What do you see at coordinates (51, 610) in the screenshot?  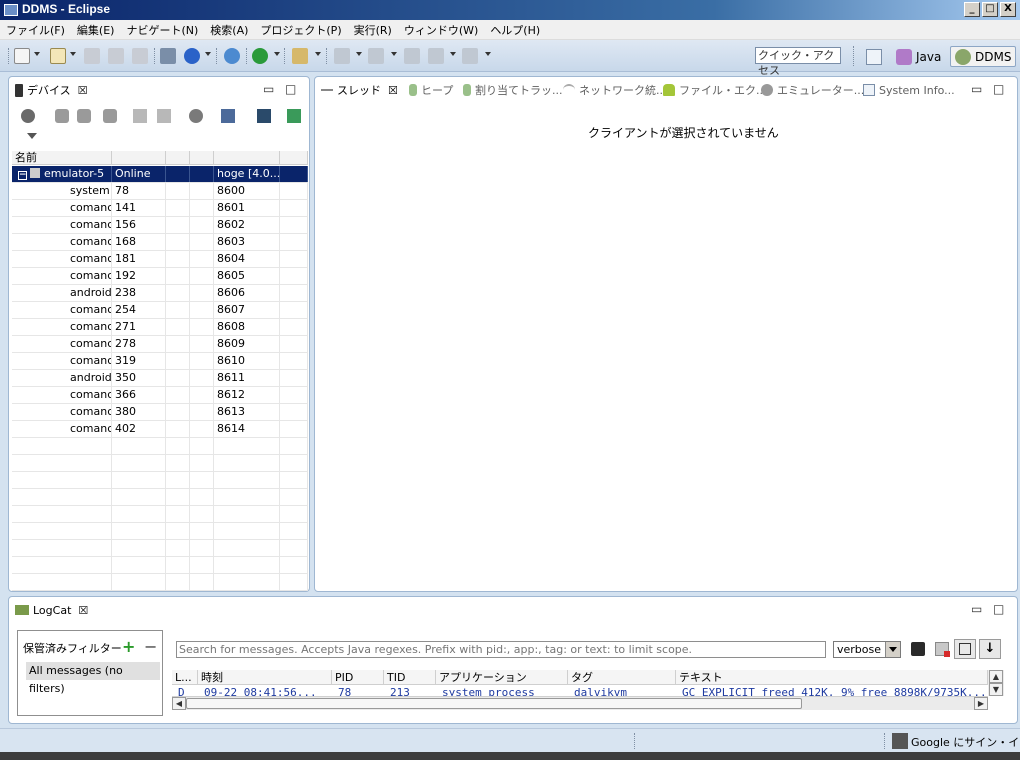 I see `tab-logcat: LogCat ☒` at bounding box center [51, 610].